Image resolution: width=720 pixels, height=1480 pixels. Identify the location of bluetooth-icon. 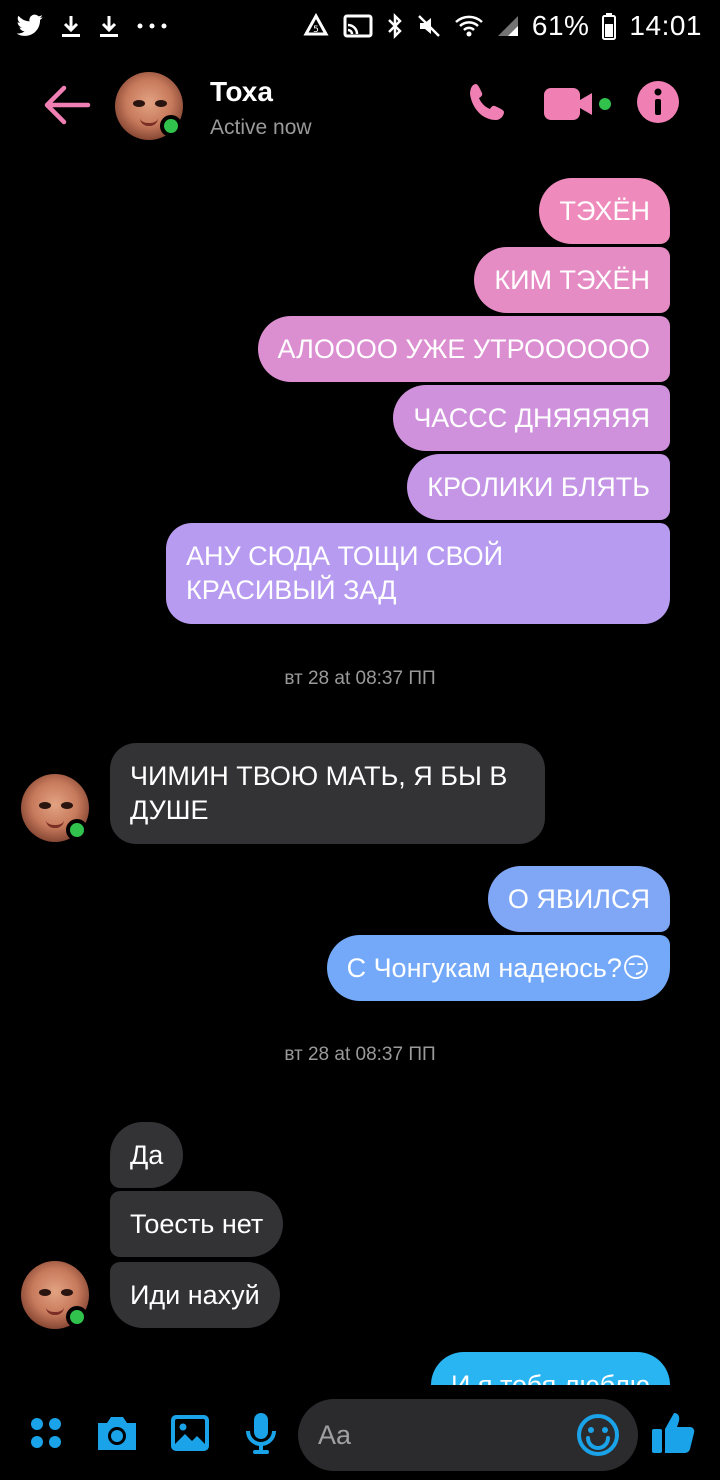
(395, 26).